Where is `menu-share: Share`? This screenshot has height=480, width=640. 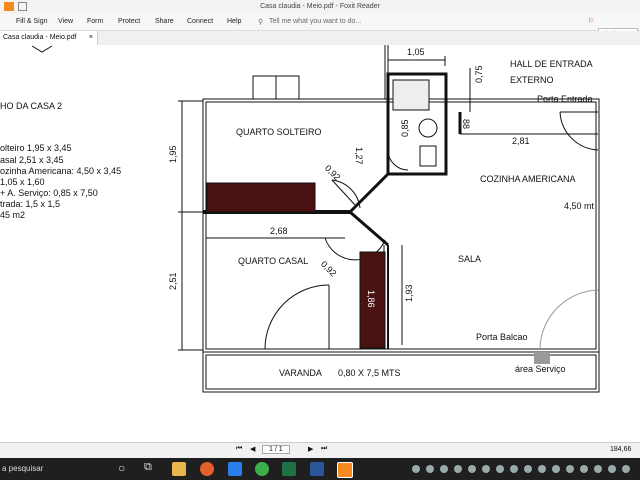
menu-share: Share is located at coordinates (164, 21).